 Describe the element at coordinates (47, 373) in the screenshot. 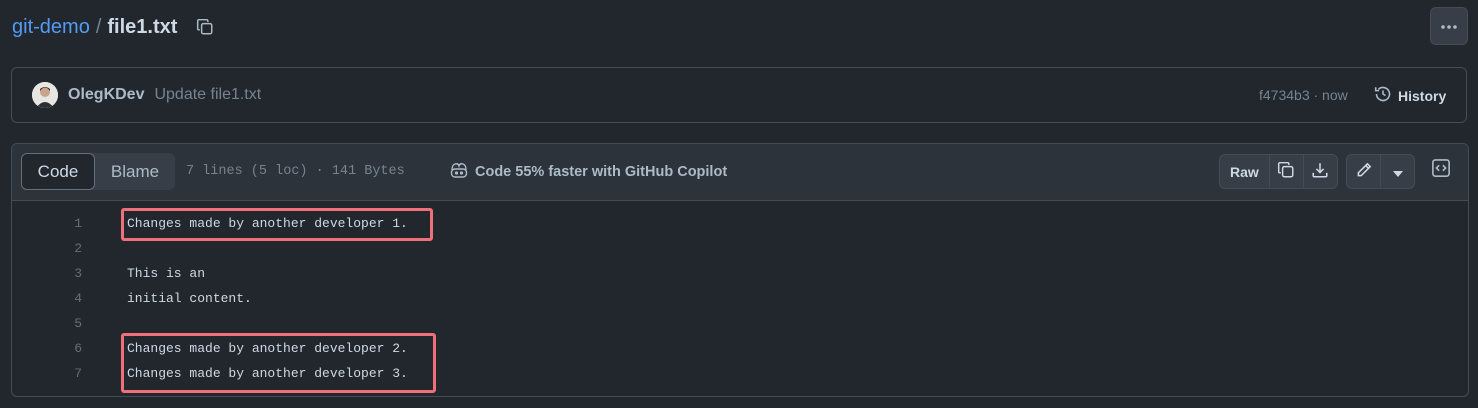

I see `line-number: 7` at that location.